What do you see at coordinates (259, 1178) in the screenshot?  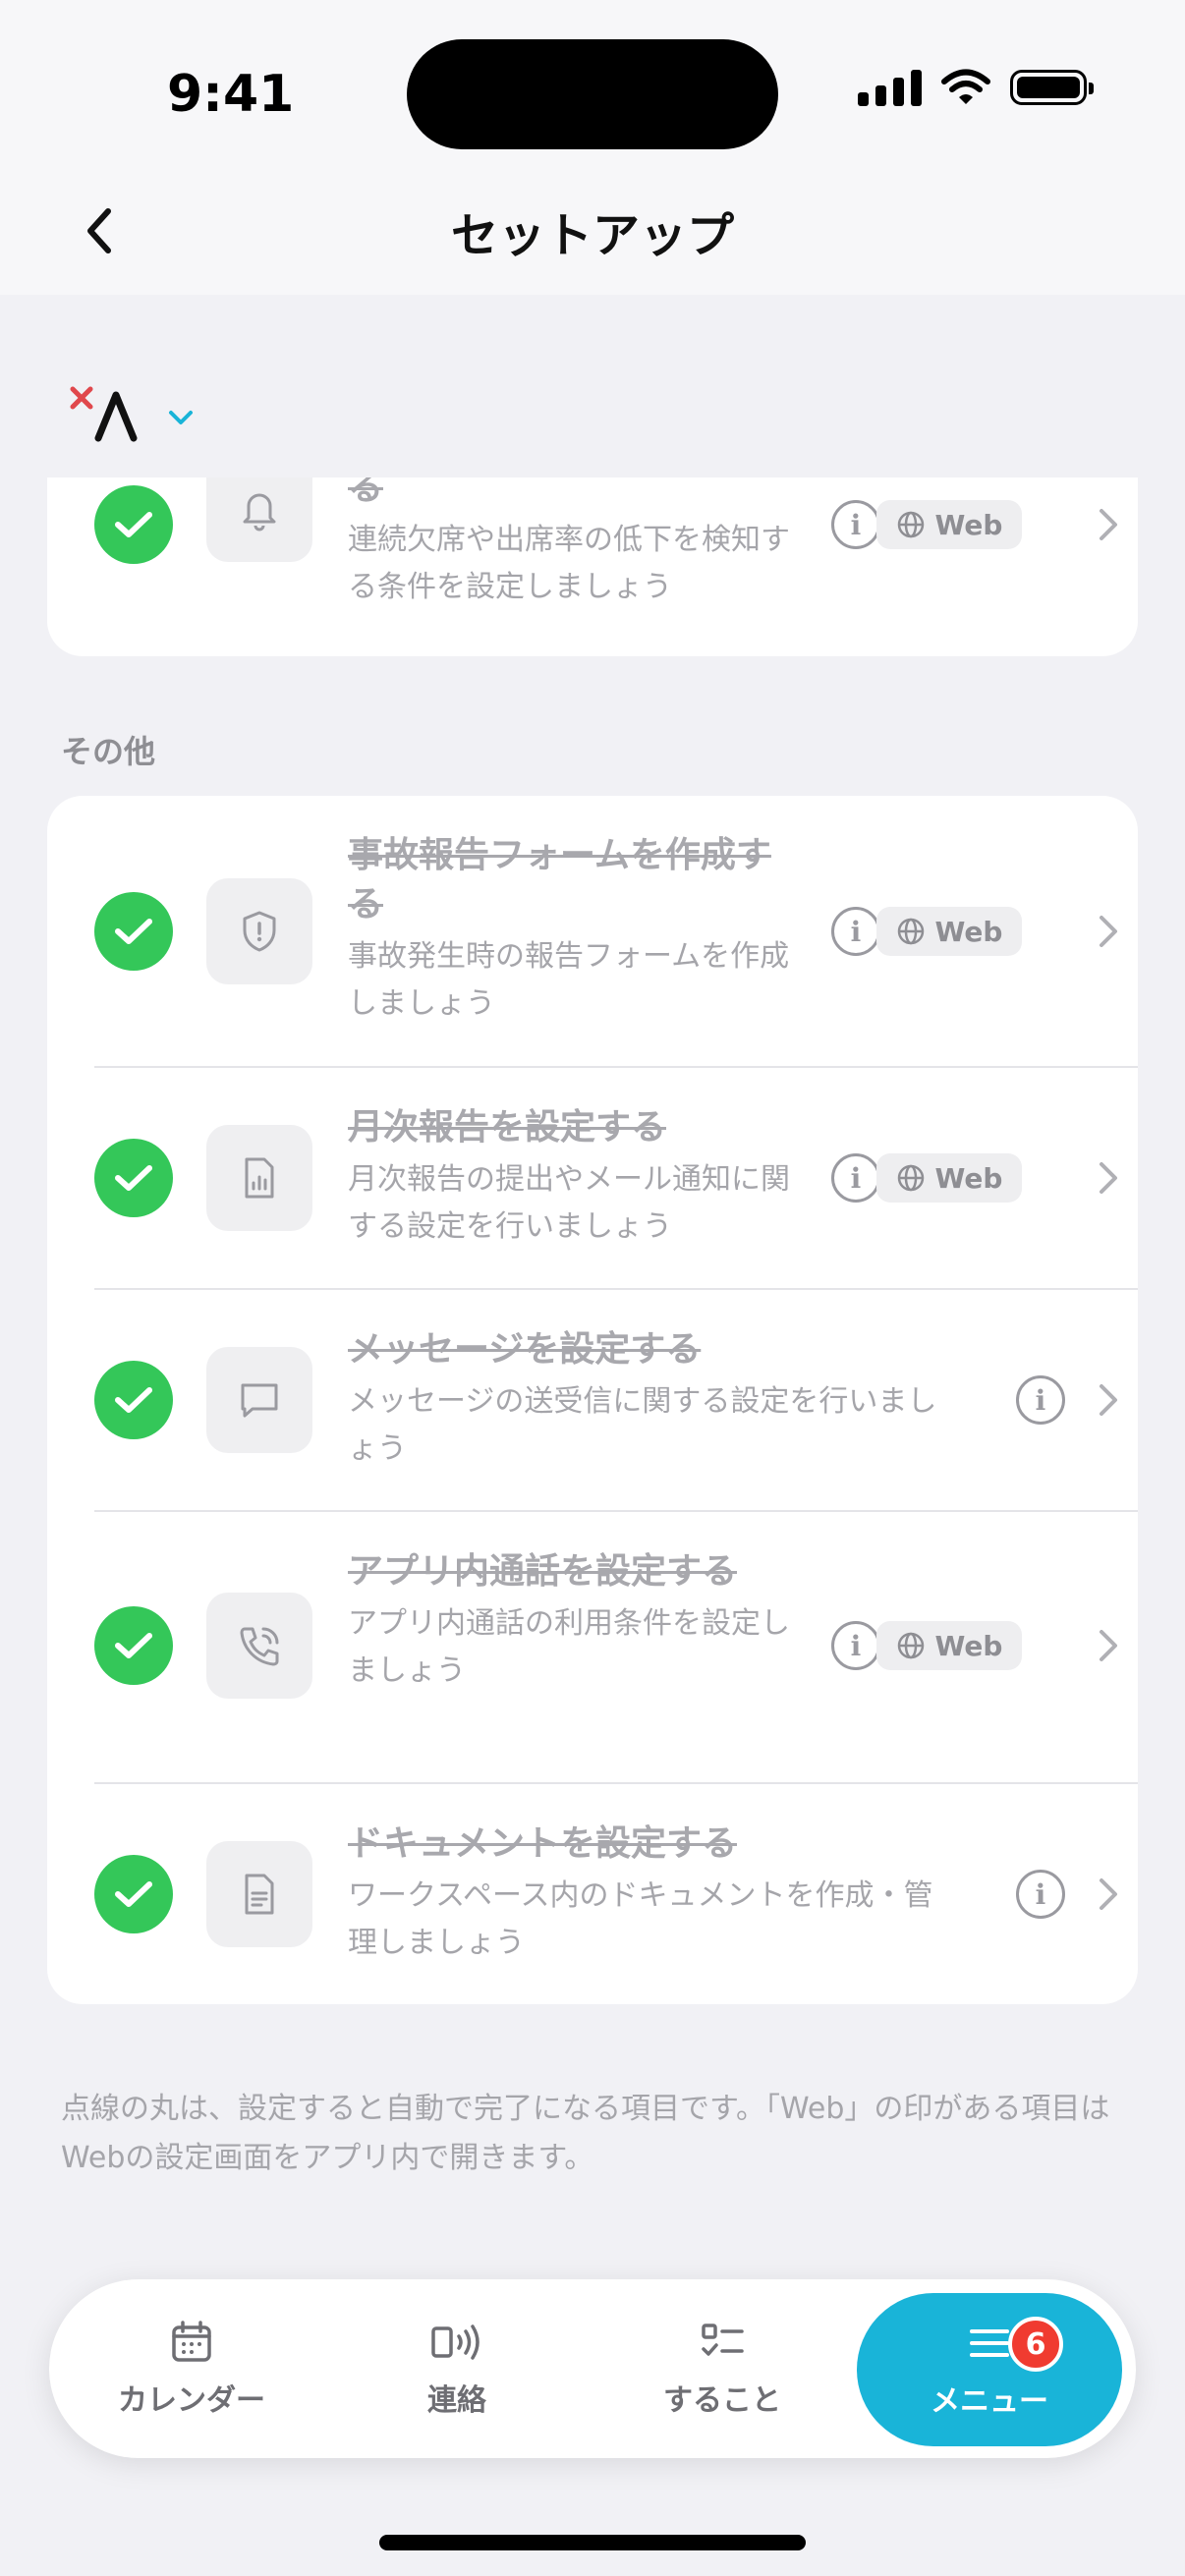 I see `report-chart-icon` at bounding box center [259, 1178].